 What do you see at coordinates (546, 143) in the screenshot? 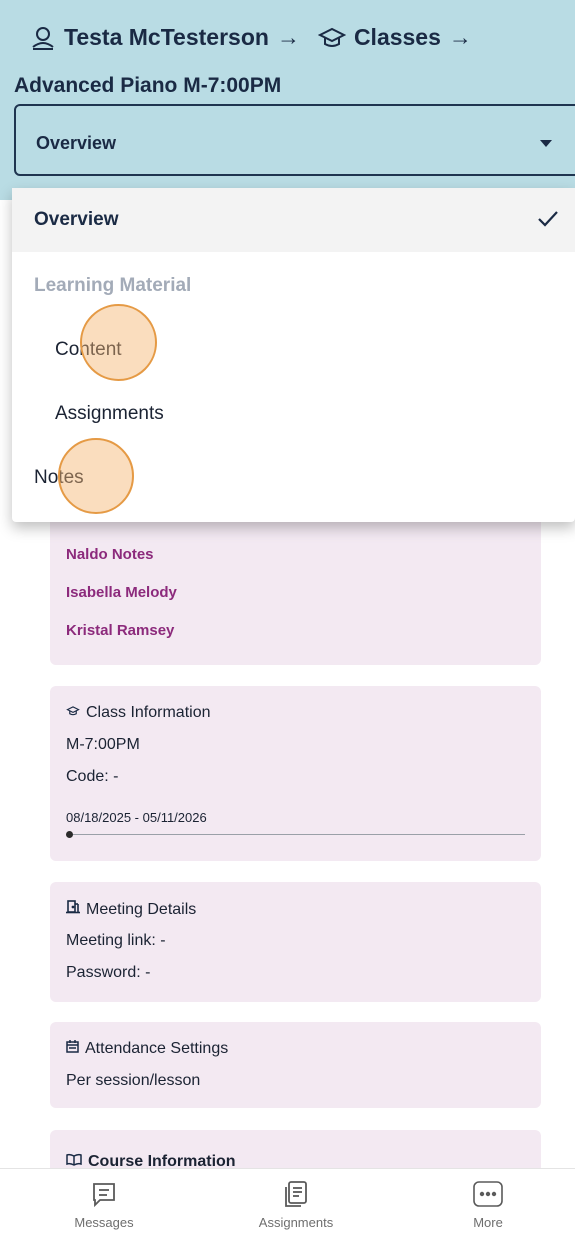
I see `caret-down-icon` at bounding box center [546, 143].